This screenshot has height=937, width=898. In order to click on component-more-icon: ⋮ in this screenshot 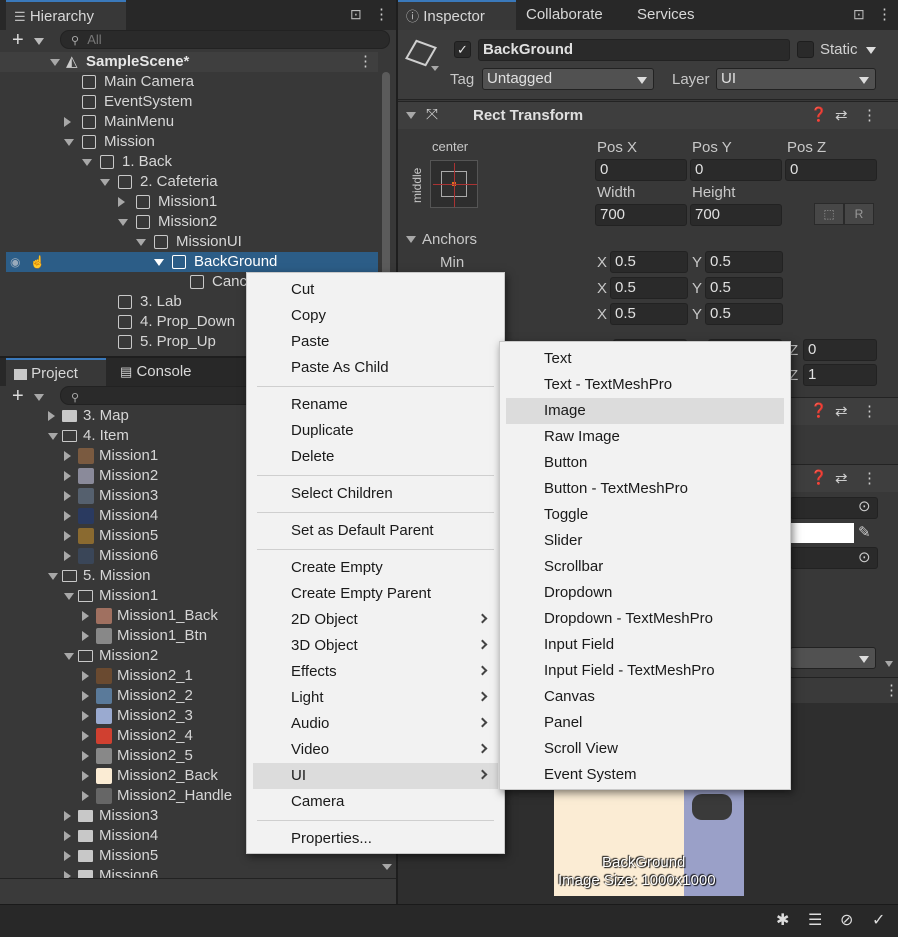, I will do `click(869, 115)`.